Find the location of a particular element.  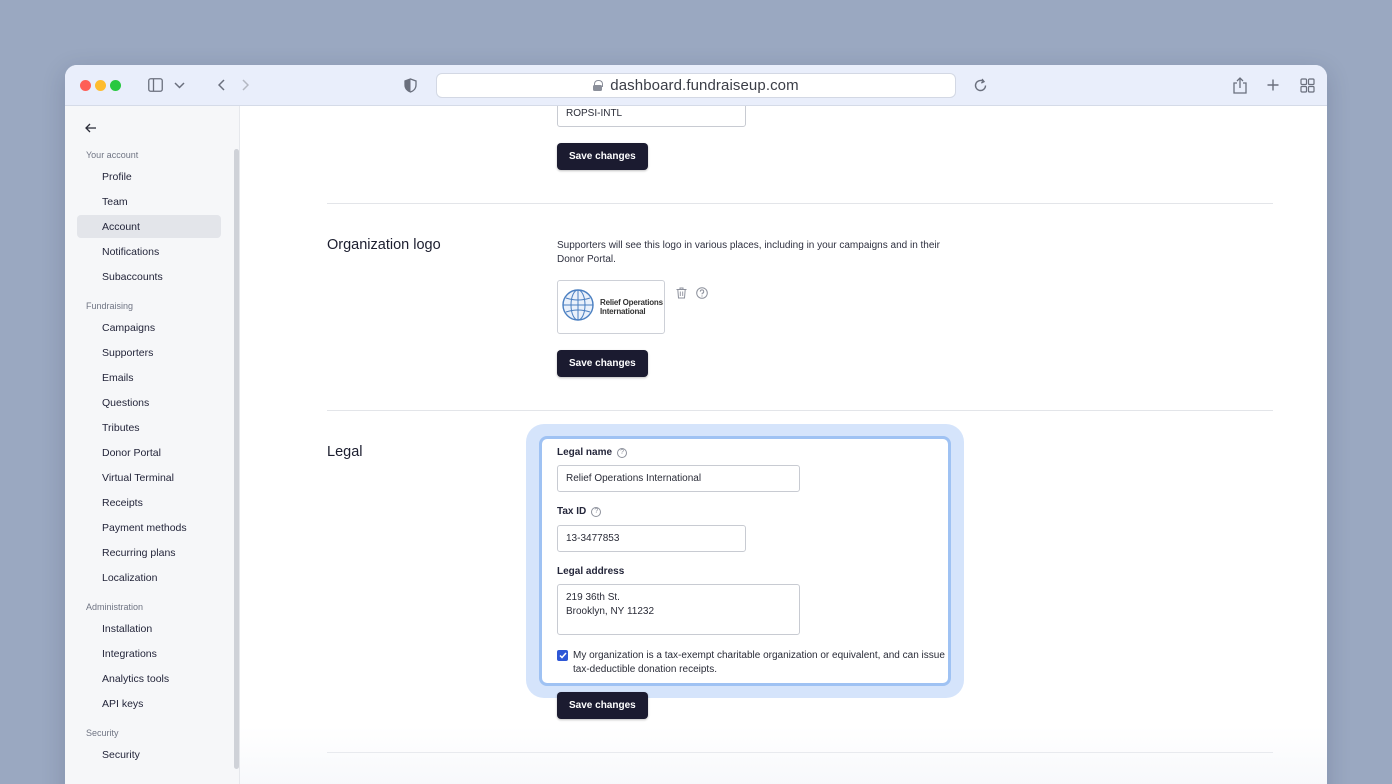

tax-id-input: 13-3477853 is located at coordinates (651, 538).